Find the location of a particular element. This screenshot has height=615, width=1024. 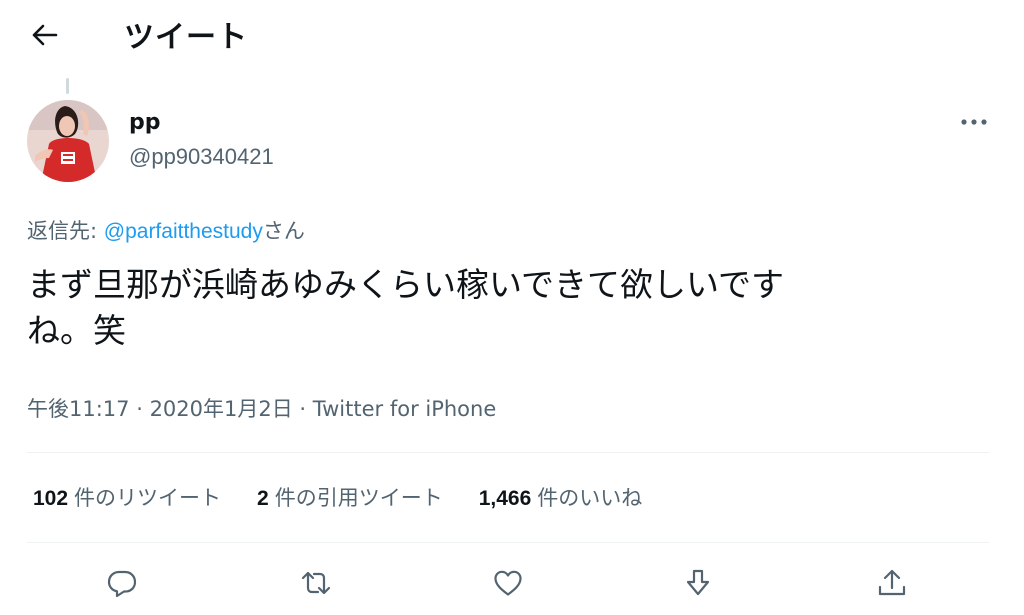

bookmark-icon is located at coordinates (698, 582).